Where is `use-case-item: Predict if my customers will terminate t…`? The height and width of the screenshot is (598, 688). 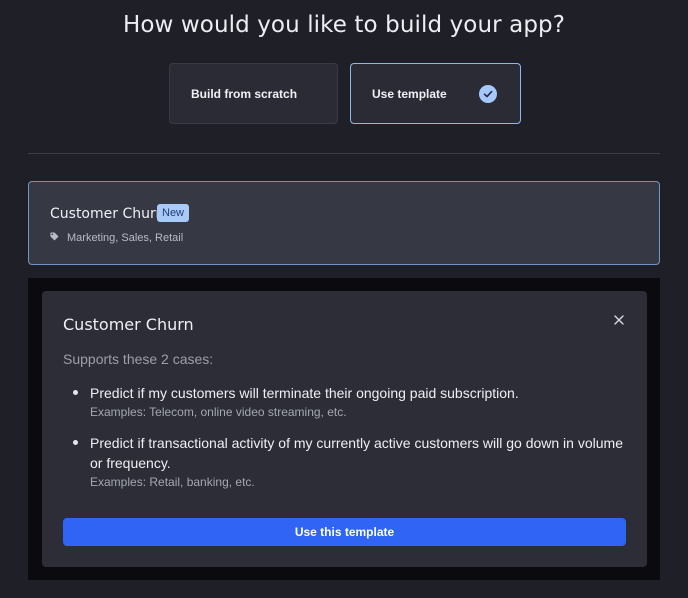
use-case-item: Predict if my customers will terminate t… is located at coordinates (348, 401).